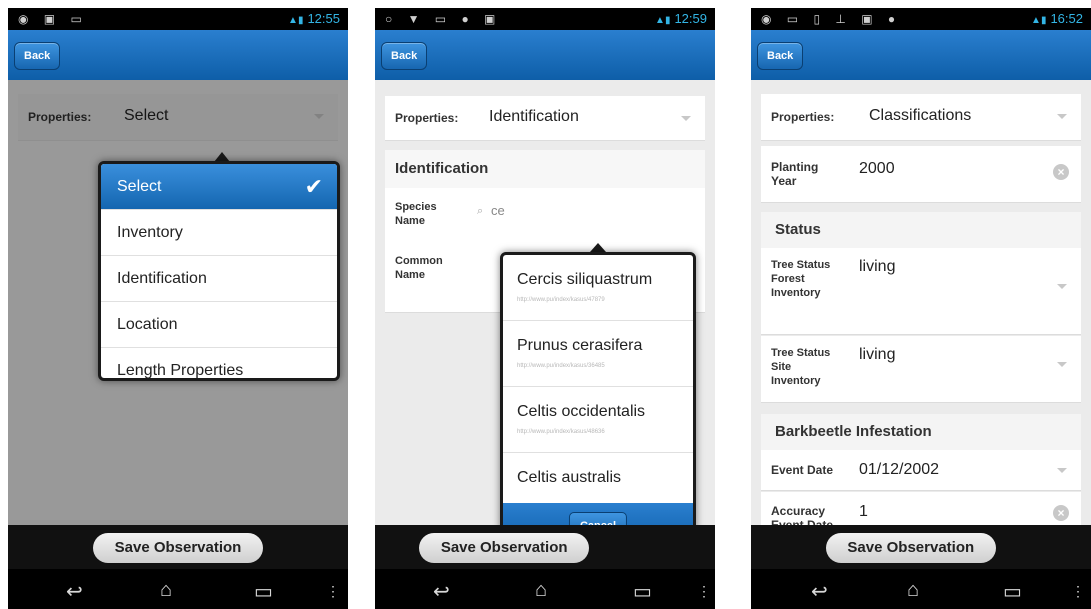 This screenshot has height=609, width=1091. What do you see at coordinates (921, 230) in the screenshot?
I see `status-section-title: Status` at bounding box center [921, 230].